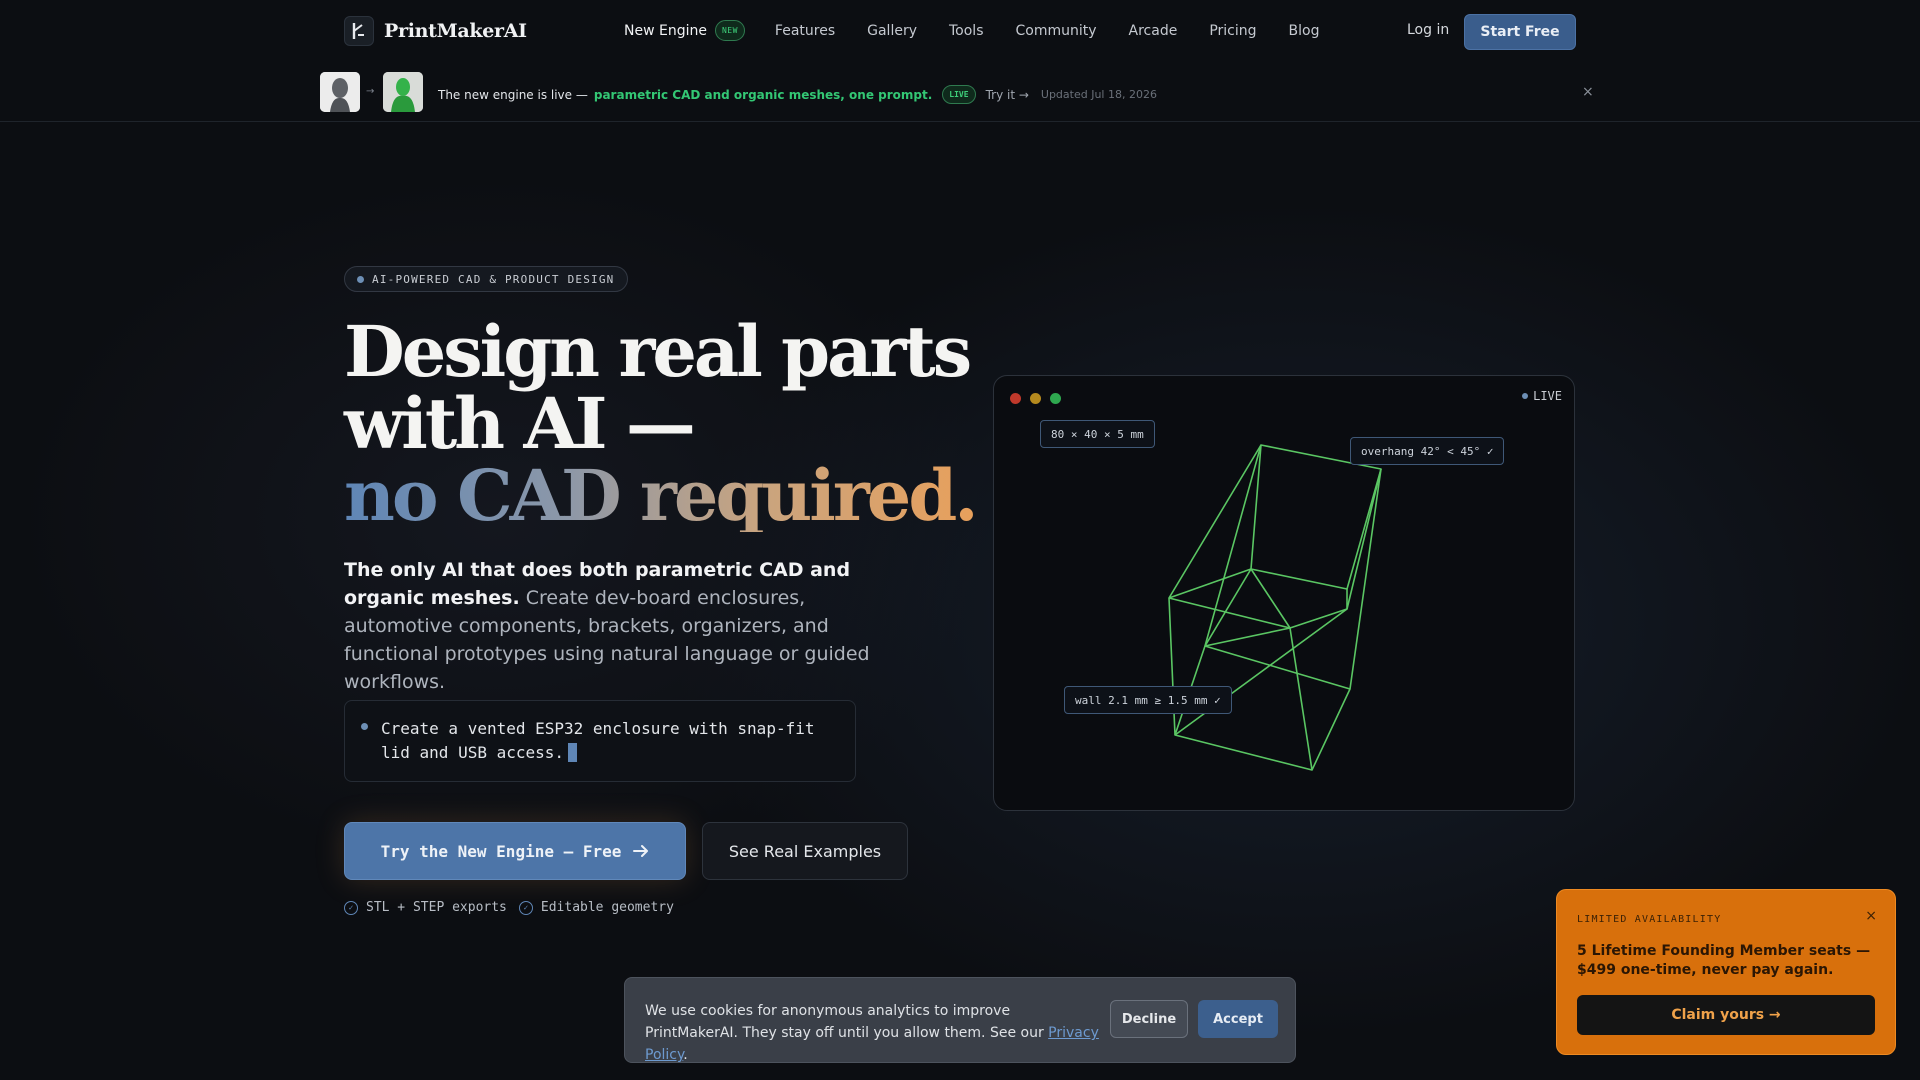  What do you see at coordinates (1007, 95) in the screenshot?
I see `try-it-link: Try it →` at bounding box center [1007, 95].